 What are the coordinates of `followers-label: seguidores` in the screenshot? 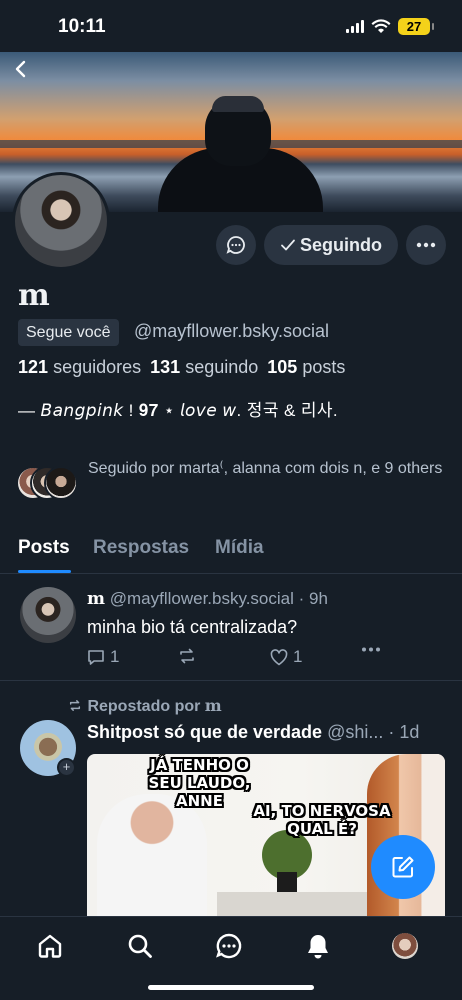 It's located at (97, 367).